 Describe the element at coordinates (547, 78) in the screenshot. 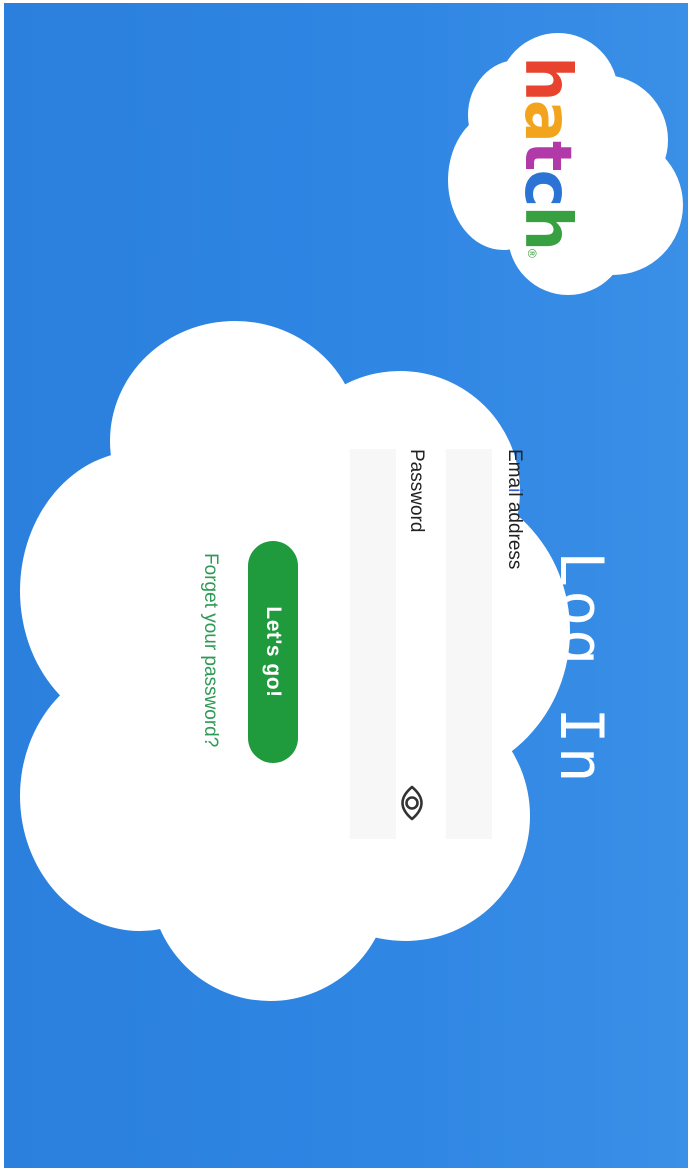

I see `logo-letter-h1: h` at that location.